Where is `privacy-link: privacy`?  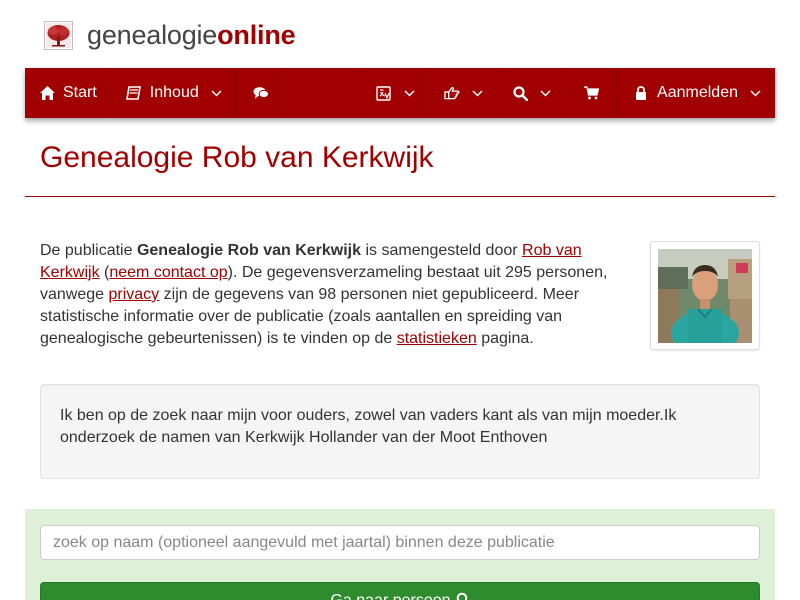 privacy-link: privacy is located at coordinates (134, 294).